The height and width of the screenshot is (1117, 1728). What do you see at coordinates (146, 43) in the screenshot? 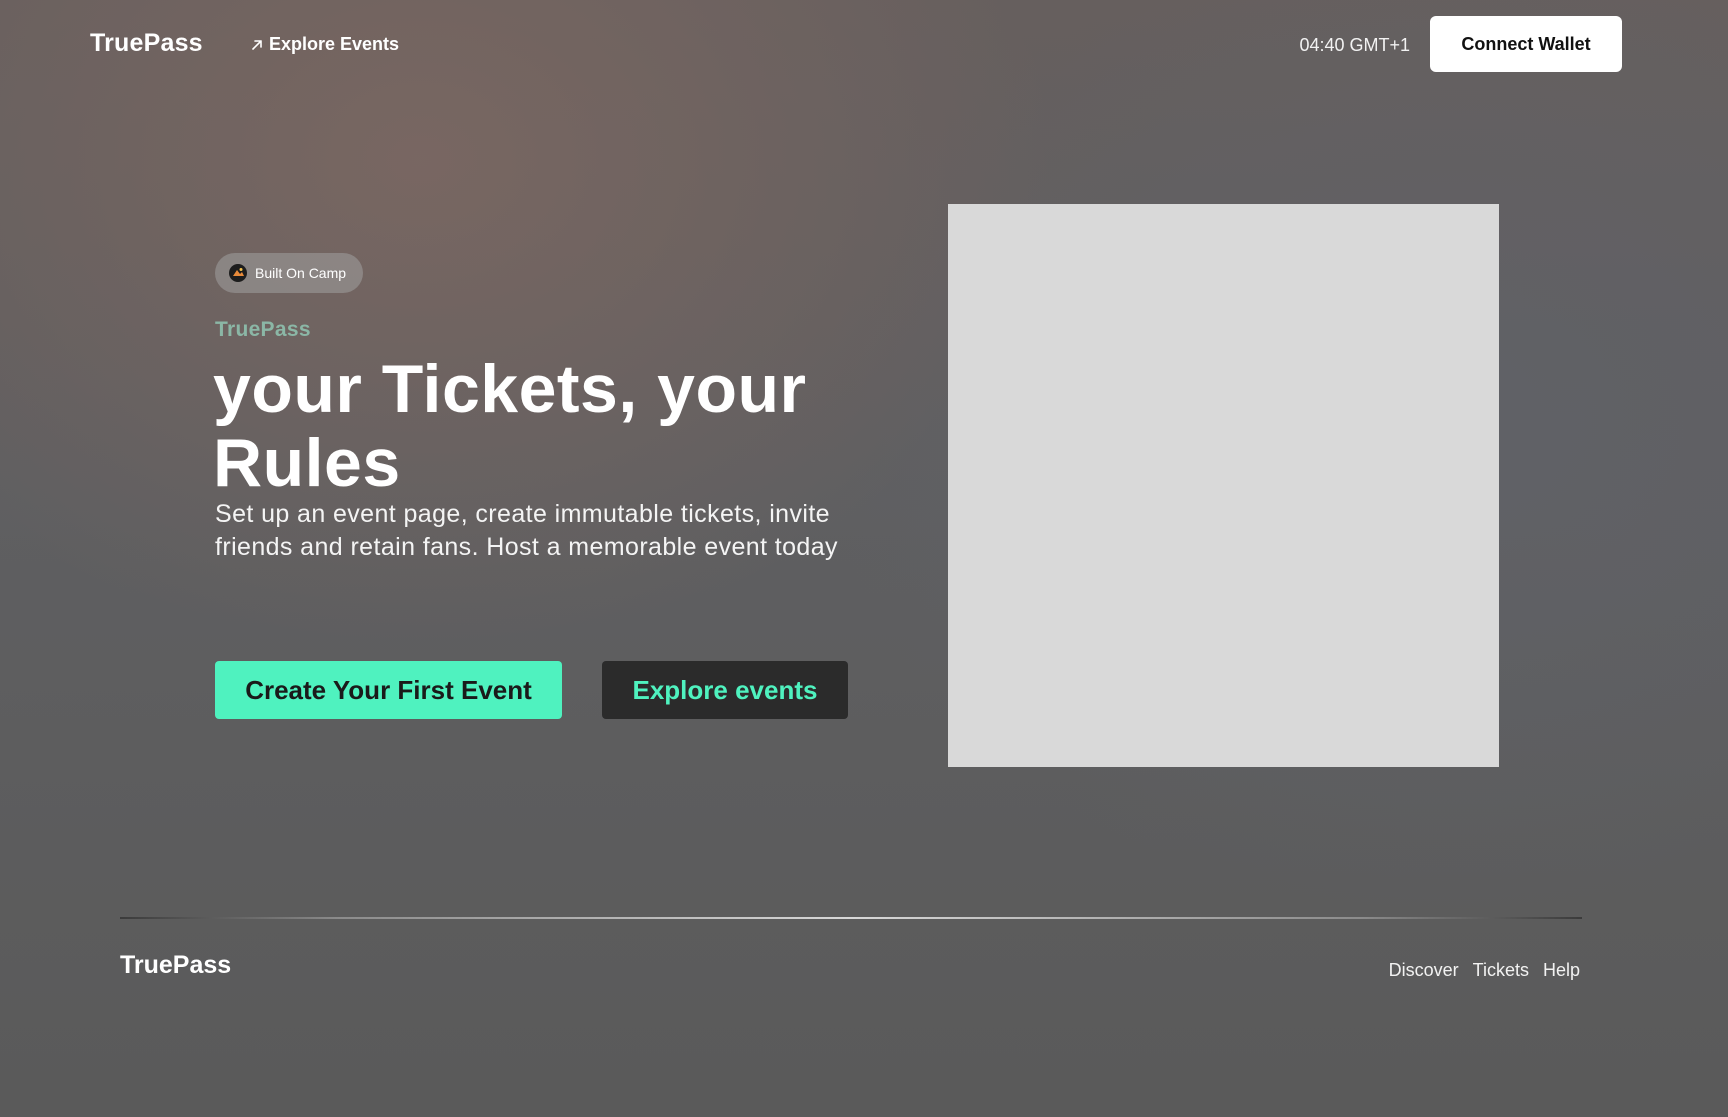
I see `logo: TruePass` at bounding box center [146, 43].